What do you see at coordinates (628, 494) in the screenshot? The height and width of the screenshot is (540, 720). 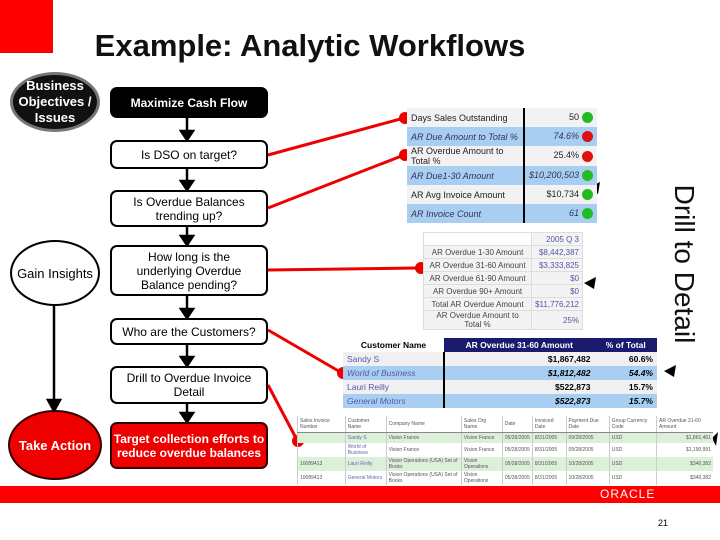 I see `oracle-logo: ORACLE` at bounding box center [628, 494].